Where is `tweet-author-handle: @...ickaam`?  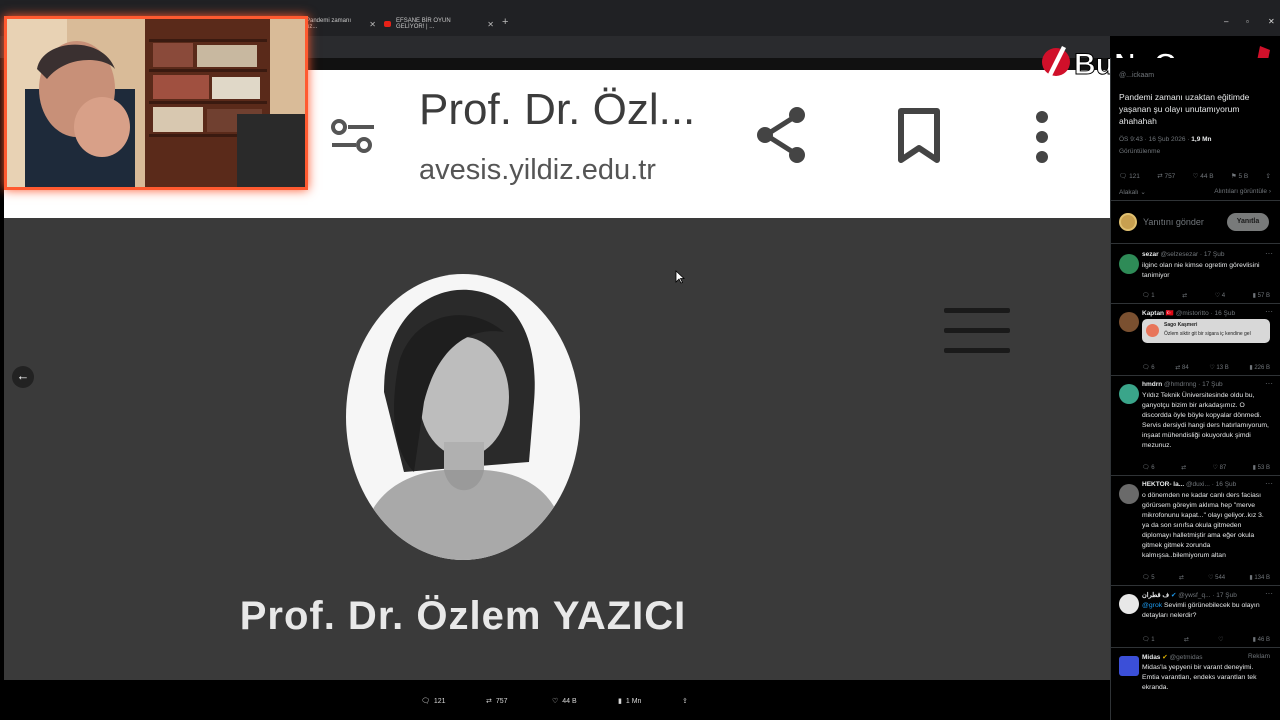 tweet-author-handle: @...ickaam is located at coordinates (1136, 75).